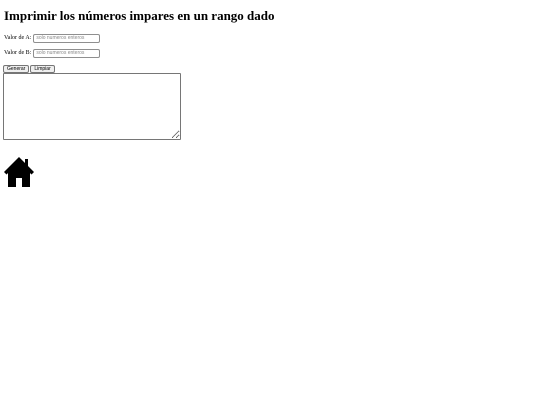  What do you see at coordinates (42, 69) in the screenshot?
I see `clear-button: Limpiar` at bounding box center [42, 69].